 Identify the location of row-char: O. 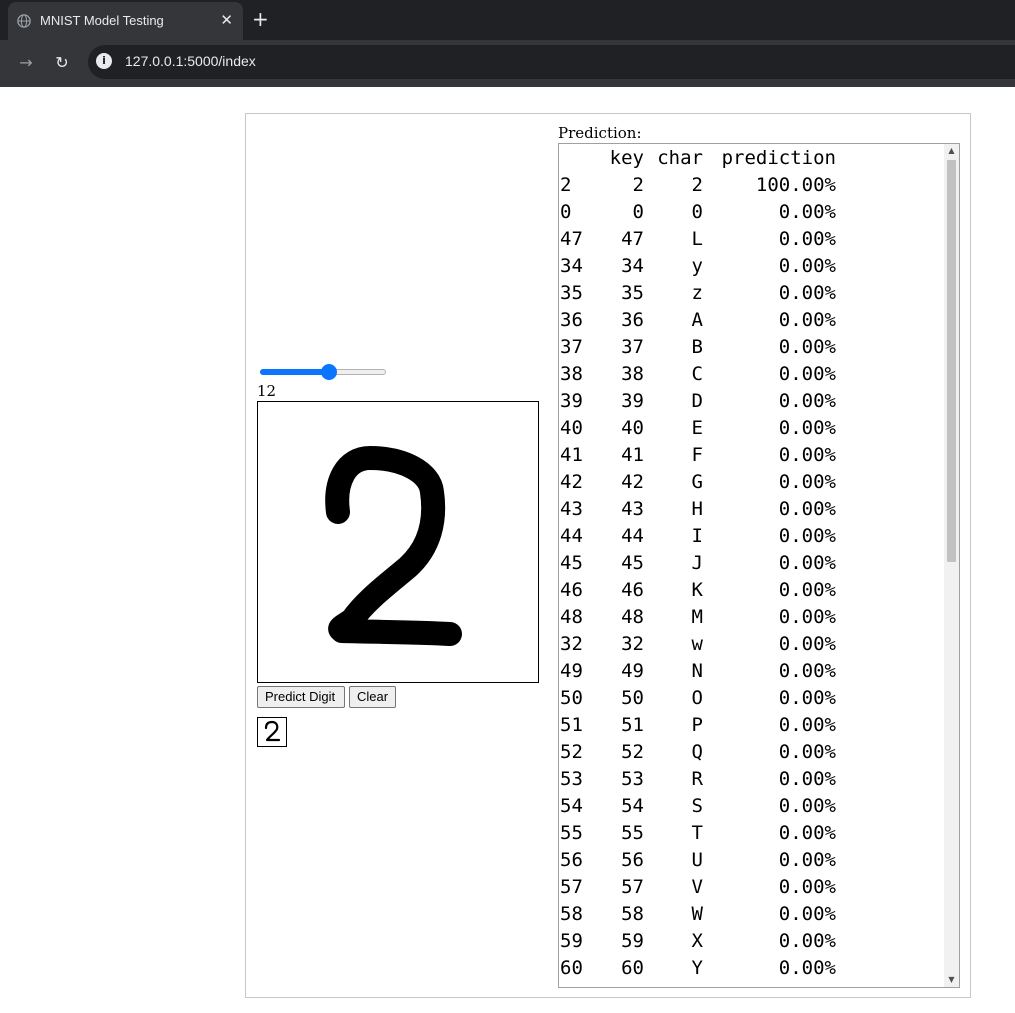
(697, 697).